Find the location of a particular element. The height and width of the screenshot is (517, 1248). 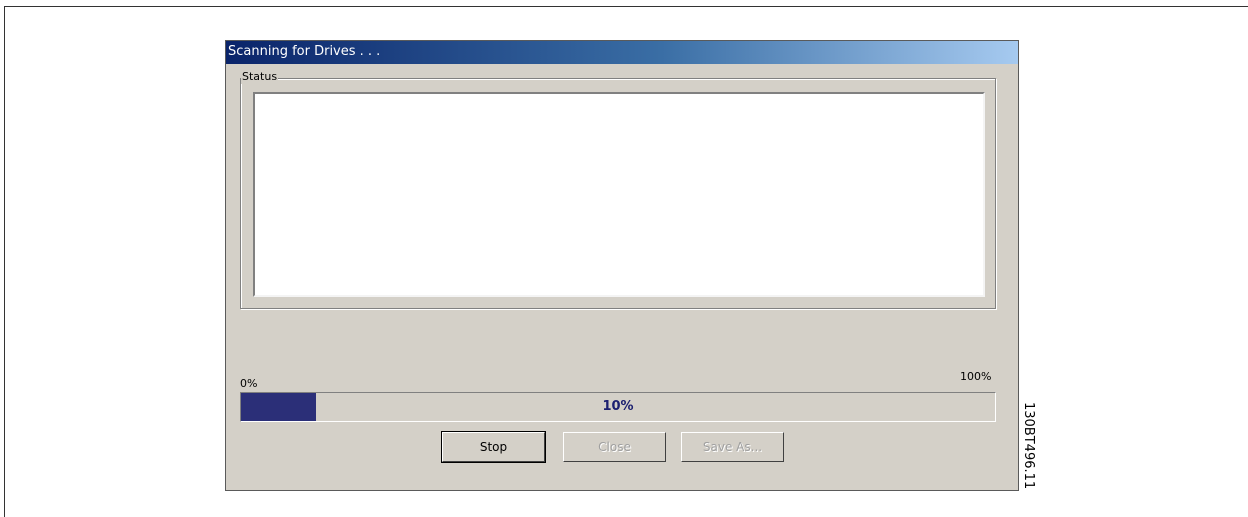

progress-min-label: 0% is located at coordinates (249, 383).